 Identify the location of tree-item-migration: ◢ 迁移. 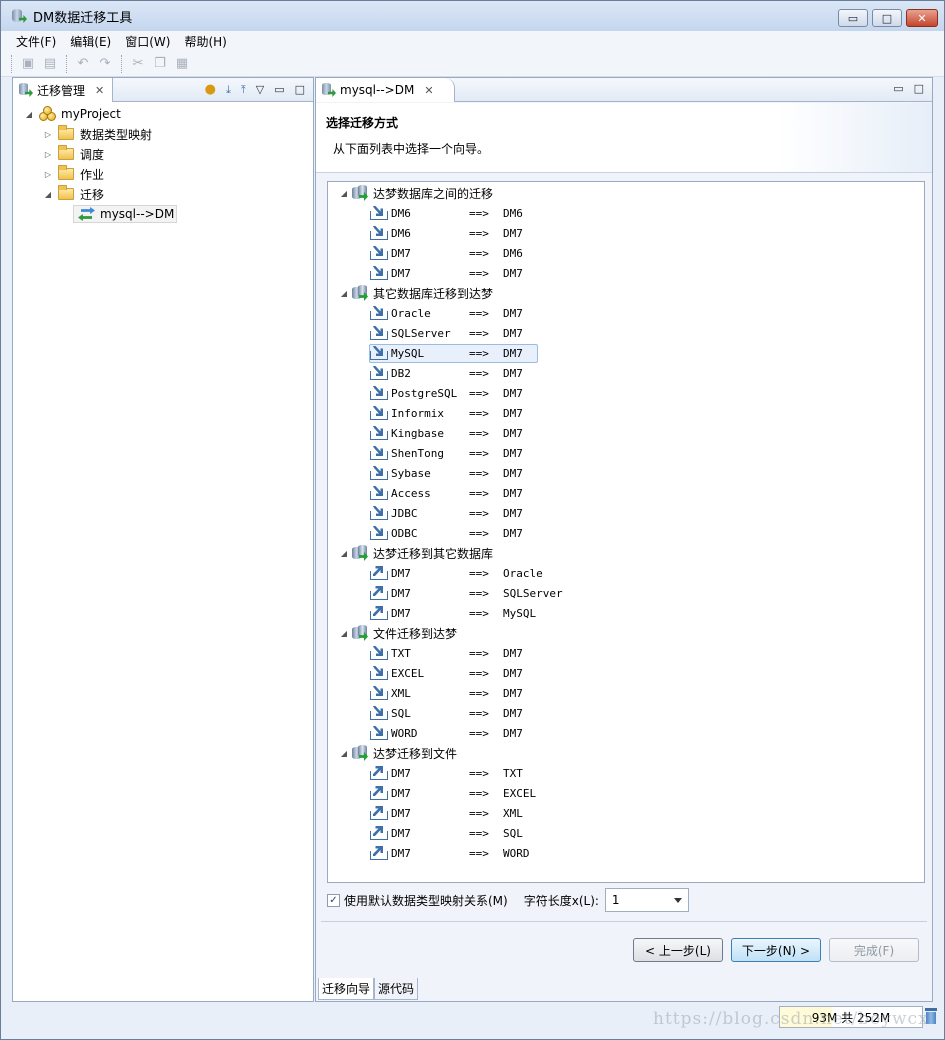
(163, 194).